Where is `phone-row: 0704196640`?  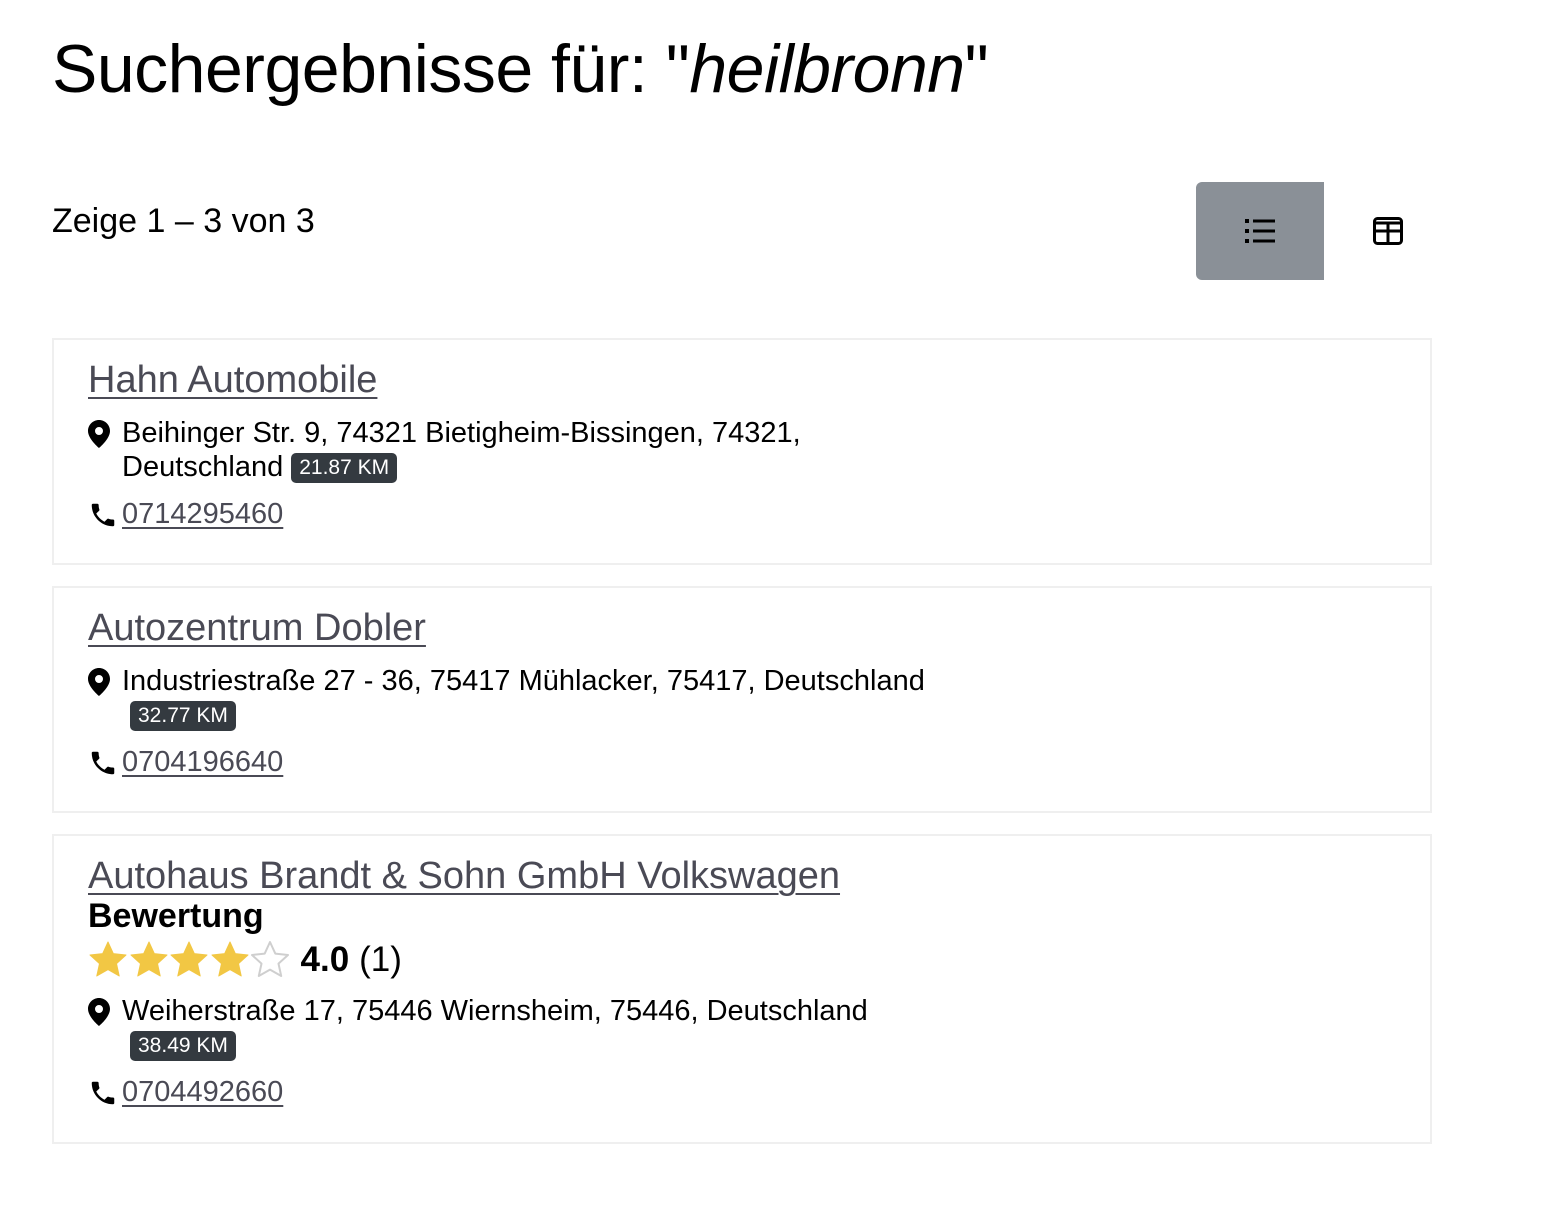 phone-row: 0704196640 is located at coordinates (742, 762).